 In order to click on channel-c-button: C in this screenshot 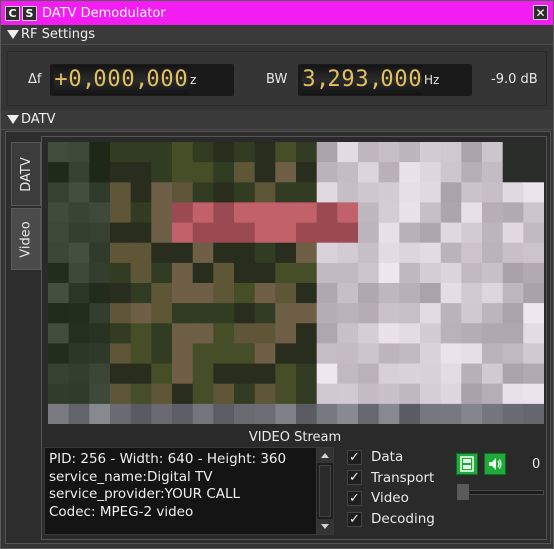, I will do `click(12, 13)`.